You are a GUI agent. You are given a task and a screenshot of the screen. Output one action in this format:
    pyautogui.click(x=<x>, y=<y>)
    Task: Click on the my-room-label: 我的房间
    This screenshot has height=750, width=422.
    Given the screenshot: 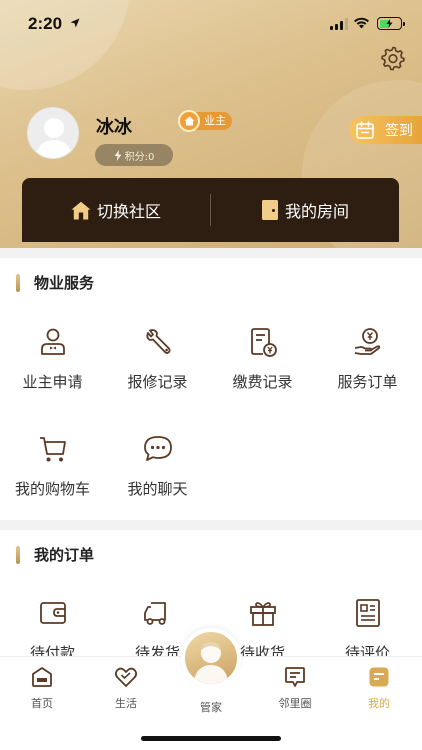 What is the action you would take?
    pyautogui.click(x=316, y=211)
    